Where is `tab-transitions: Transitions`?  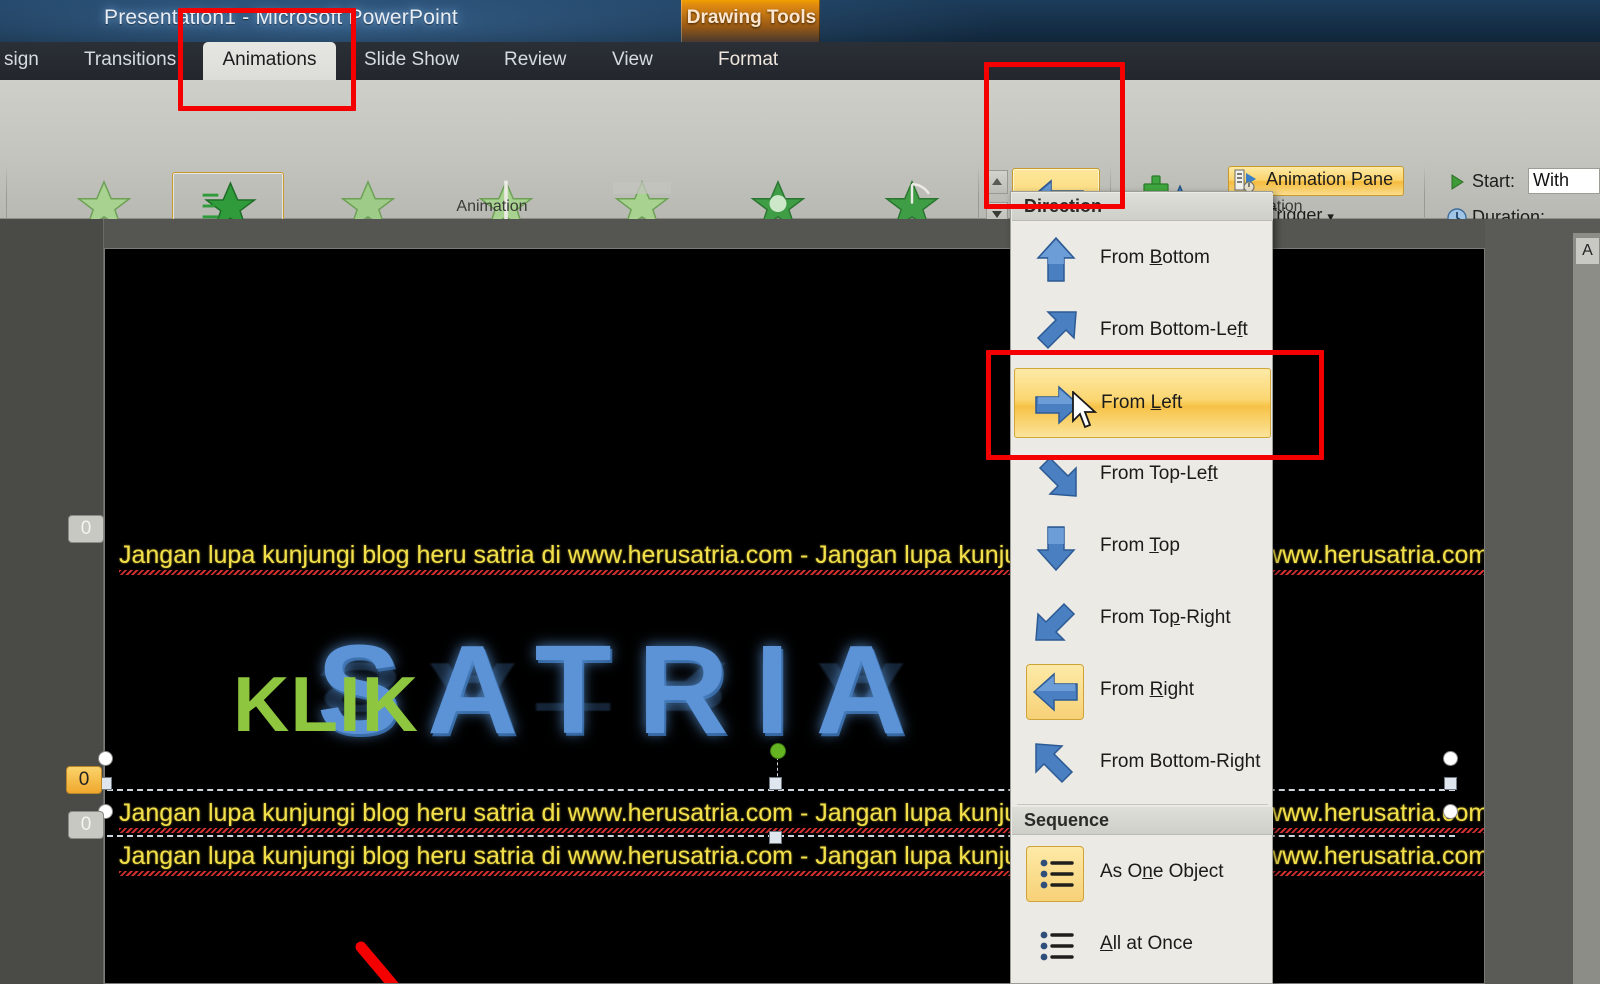 tab-transitions: Transitions is located at coordinates (130, 61).